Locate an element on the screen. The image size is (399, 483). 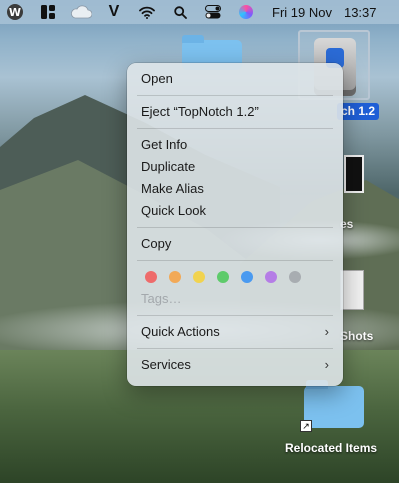
wordpress-glyph: W is located at coordinates (15, 12).